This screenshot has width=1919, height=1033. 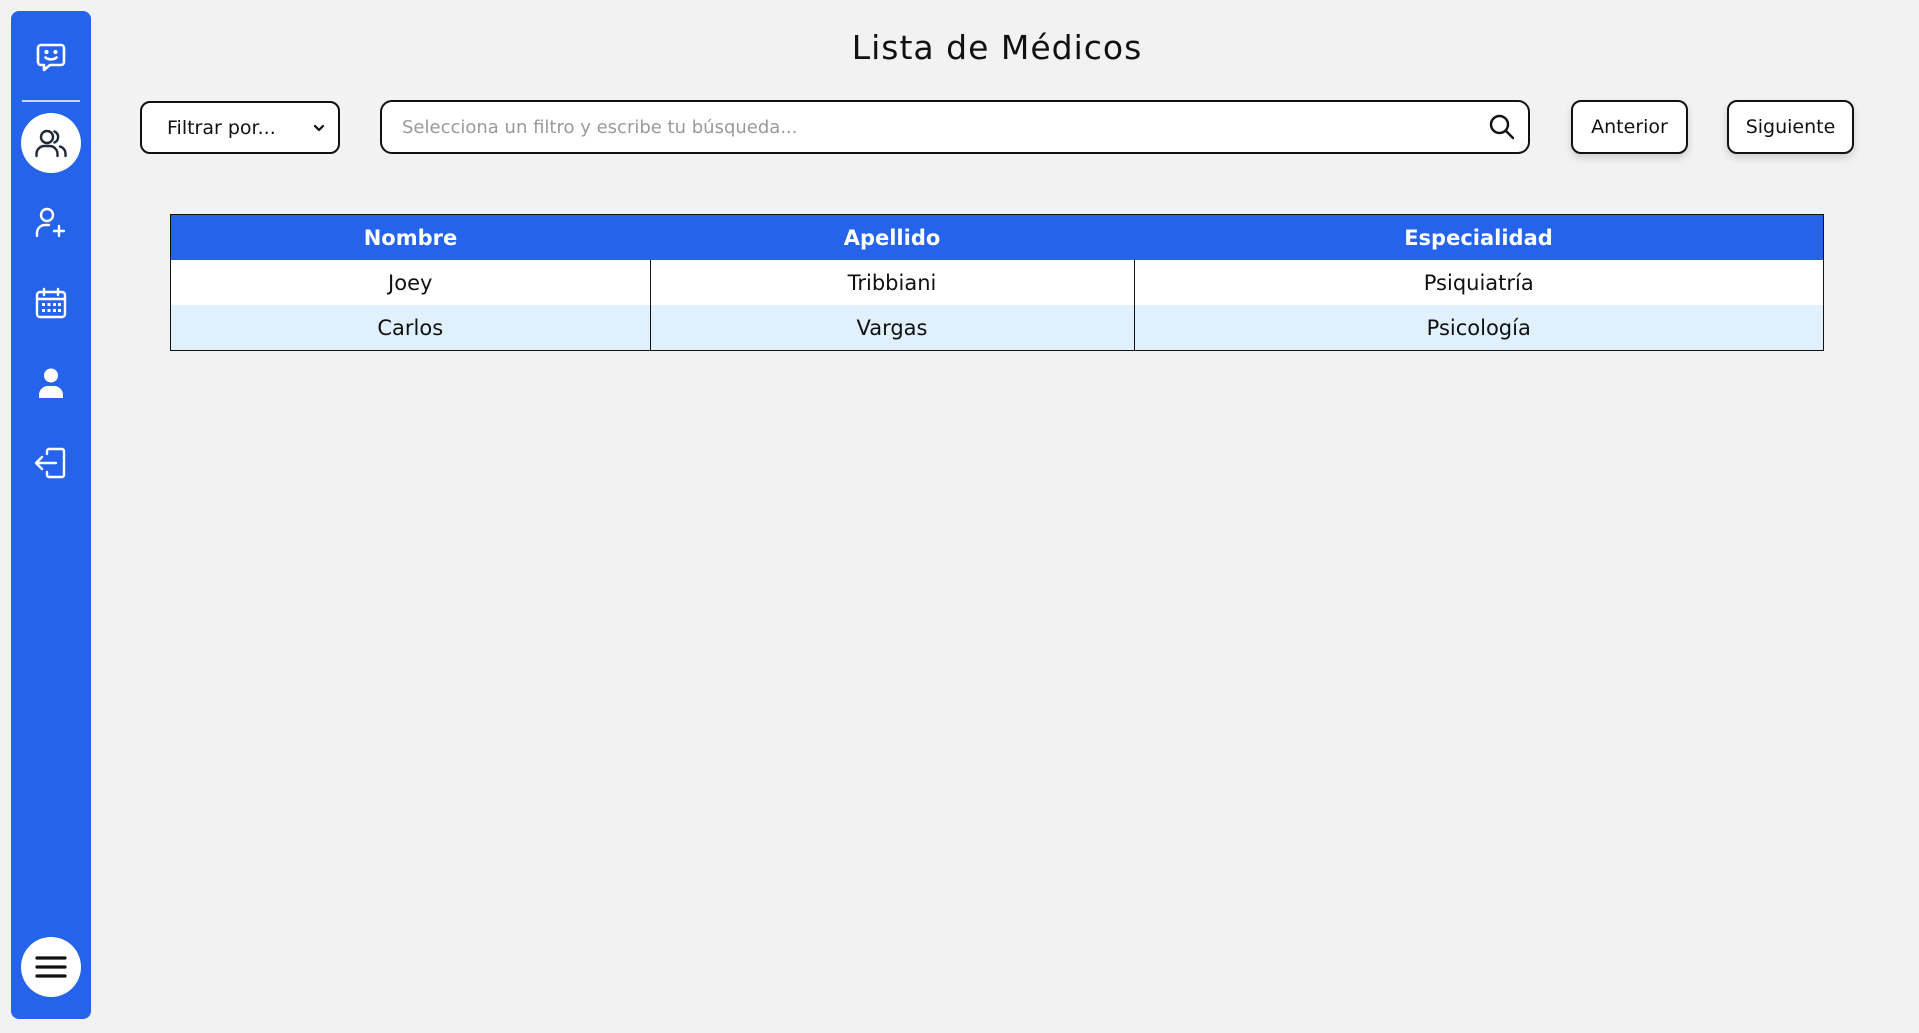 I want to click on search-input, so click(x=944, y=127).